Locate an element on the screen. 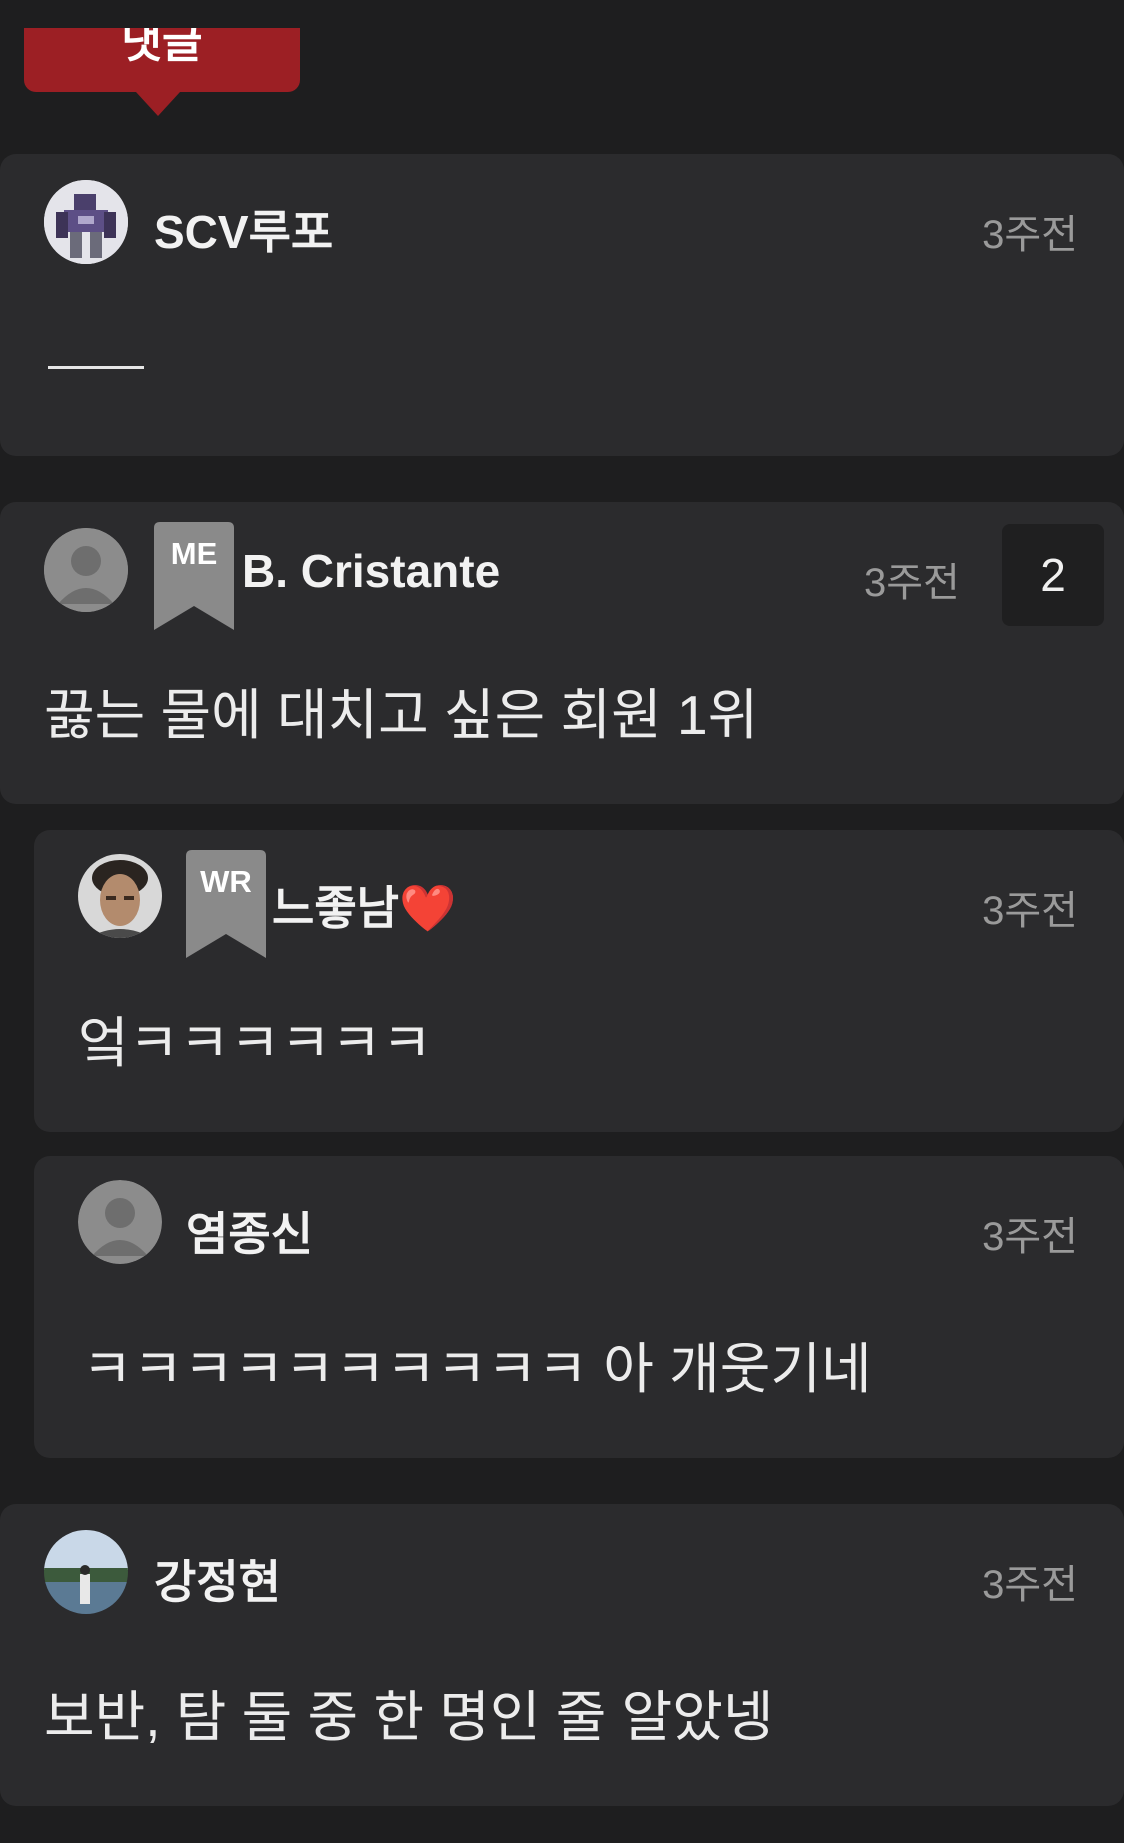 This screenshot has width=1124, height=1843. tab-pointer is located at coordinates (158, 104).